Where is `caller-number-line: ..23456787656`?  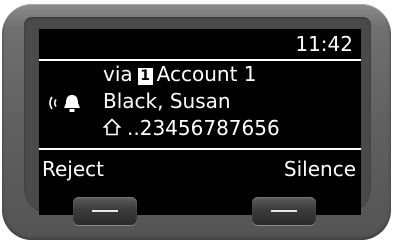 caller-number-line: ..23456787656 is located at coordinates (191, 128).